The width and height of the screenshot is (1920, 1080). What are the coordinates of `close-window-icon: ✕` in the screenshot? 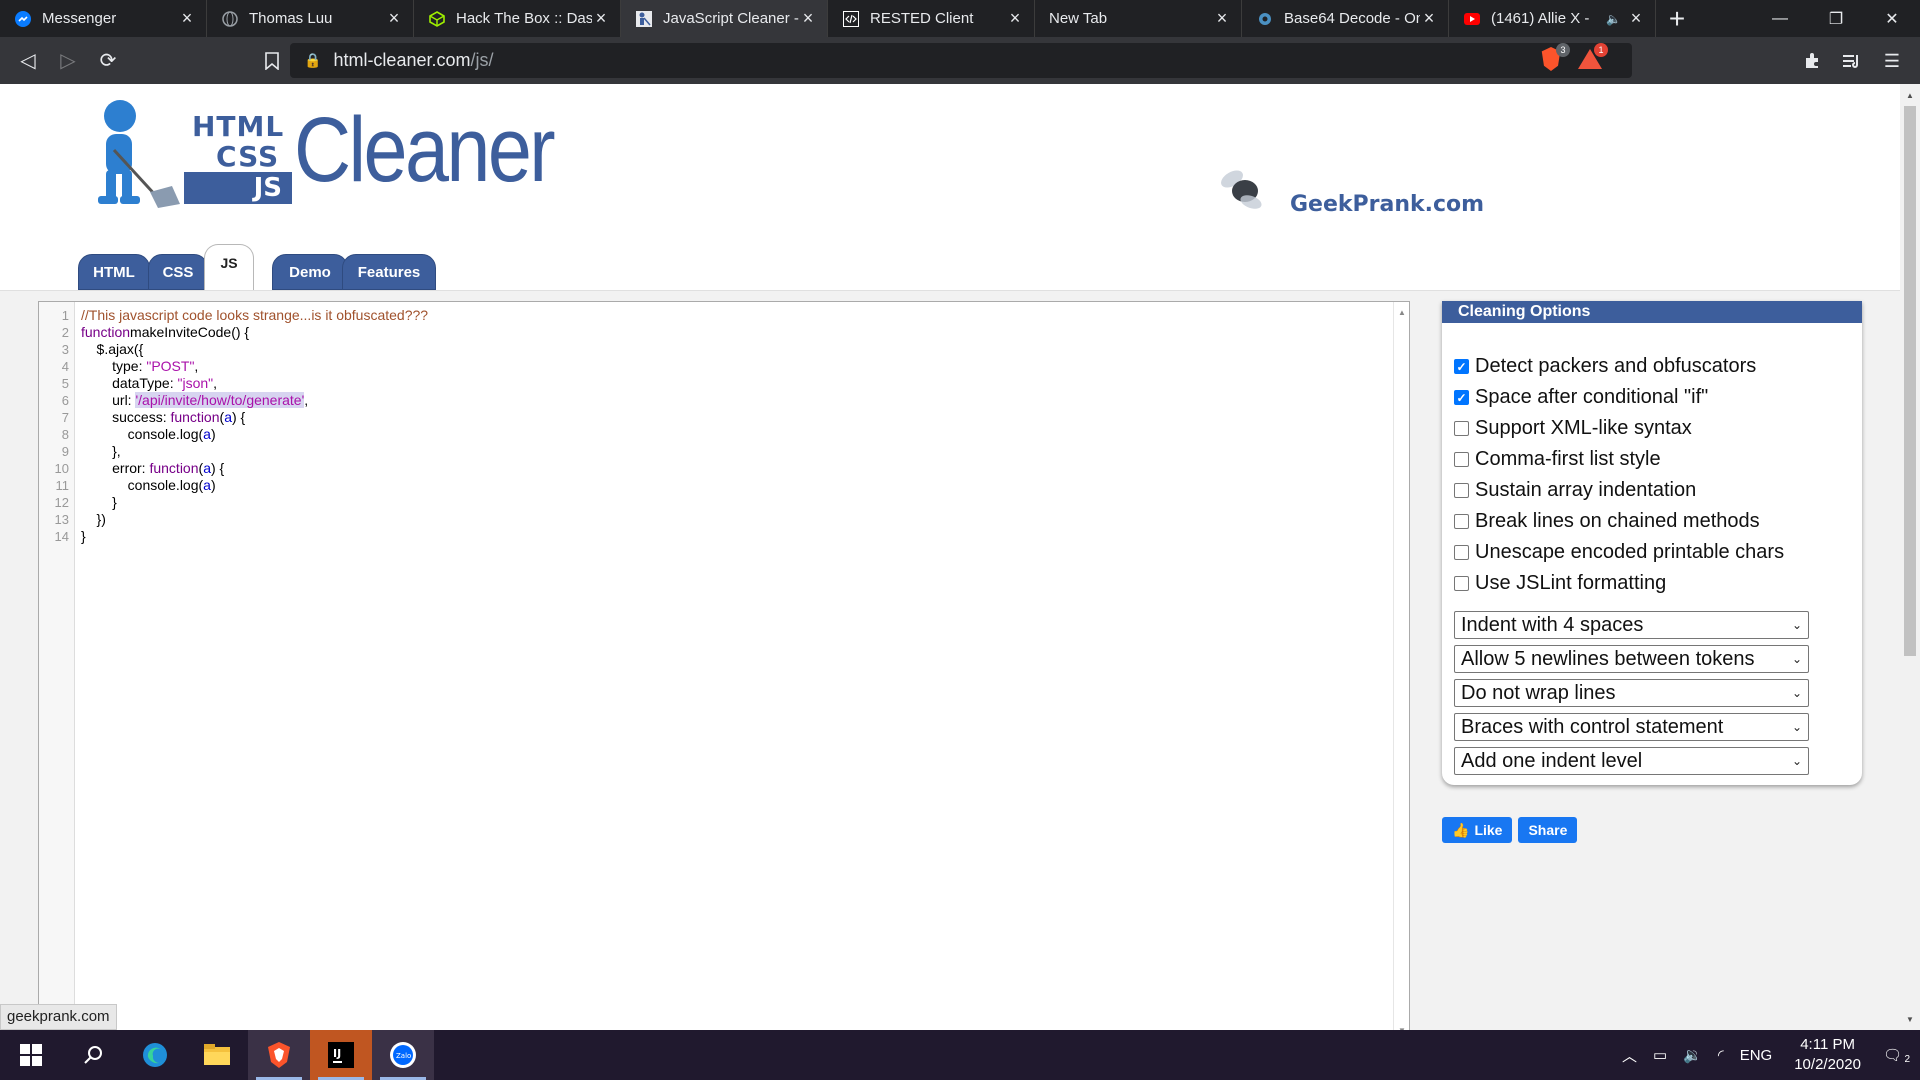 It's located at (1892, 18).